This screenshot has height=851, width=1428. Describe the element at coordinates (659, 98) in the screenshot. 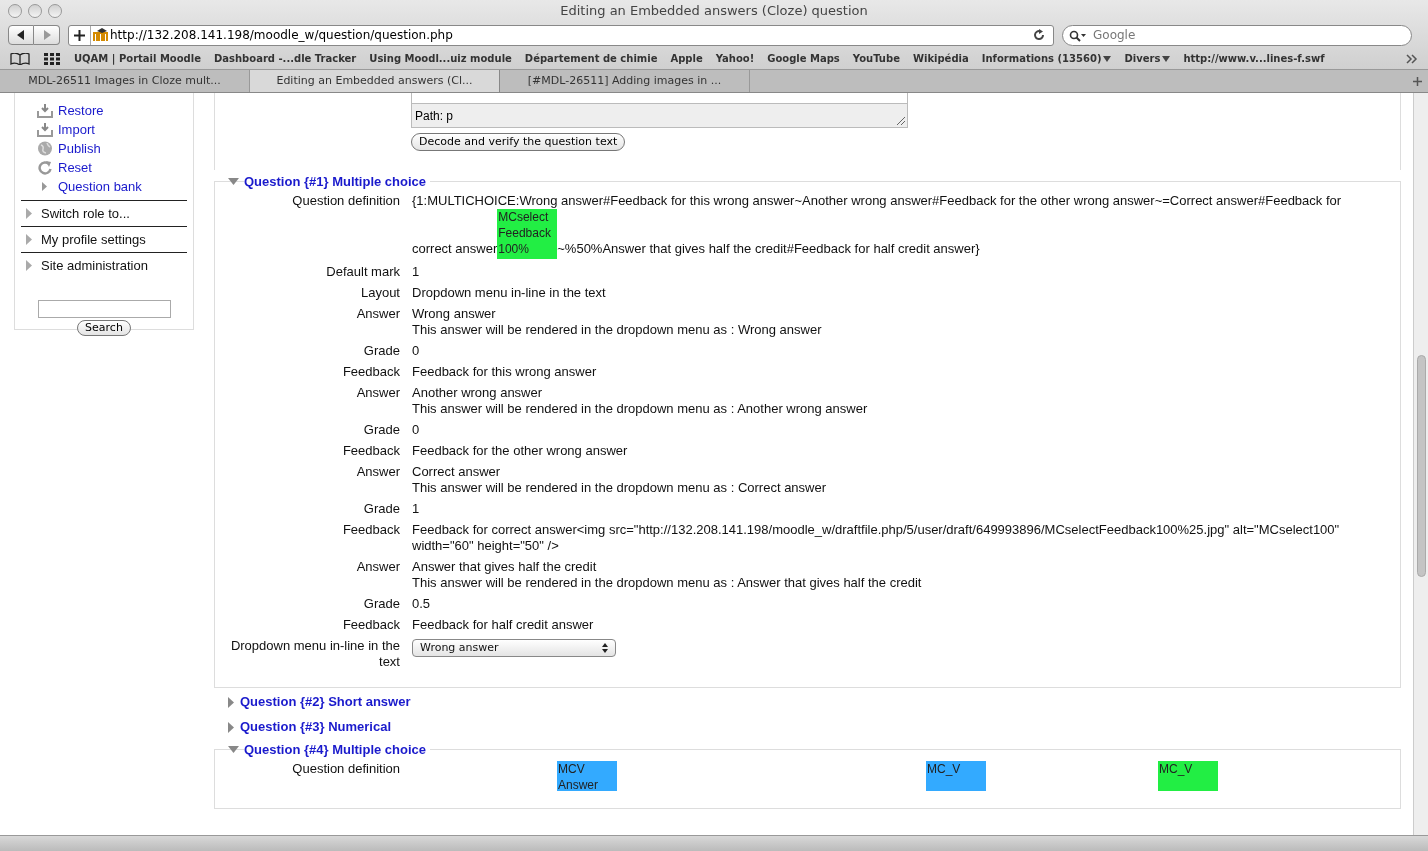

I see `text-editor-area` at that location.